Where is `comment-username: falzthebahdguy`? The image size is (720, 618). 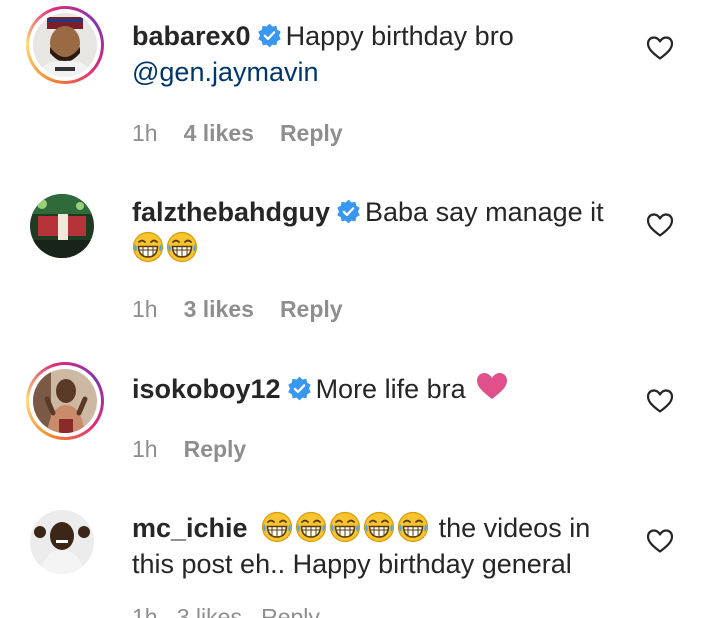
comment-username: falzthebahdguy is located at coordinates (231, 212).